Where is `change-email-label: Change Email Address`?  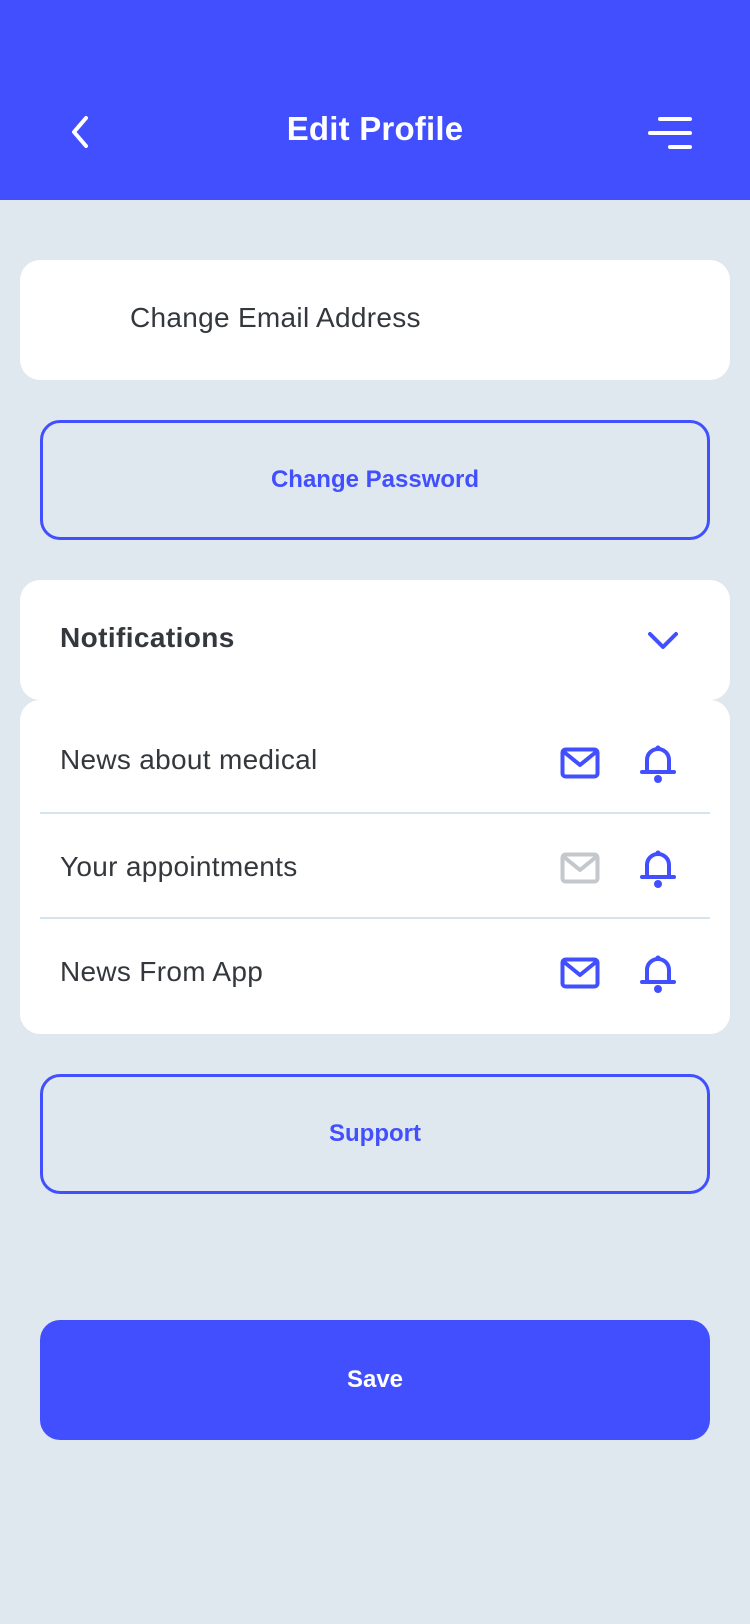
change-email-label: Change Email Address is located at coordinates (275, 317).